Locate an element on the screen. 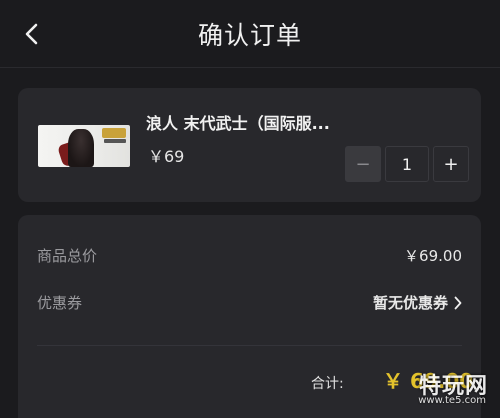 The height and width of the screenshot is (418, 500). coupon-row: 优惠券 暂无优惠券 is located at coordinates (249, 304).